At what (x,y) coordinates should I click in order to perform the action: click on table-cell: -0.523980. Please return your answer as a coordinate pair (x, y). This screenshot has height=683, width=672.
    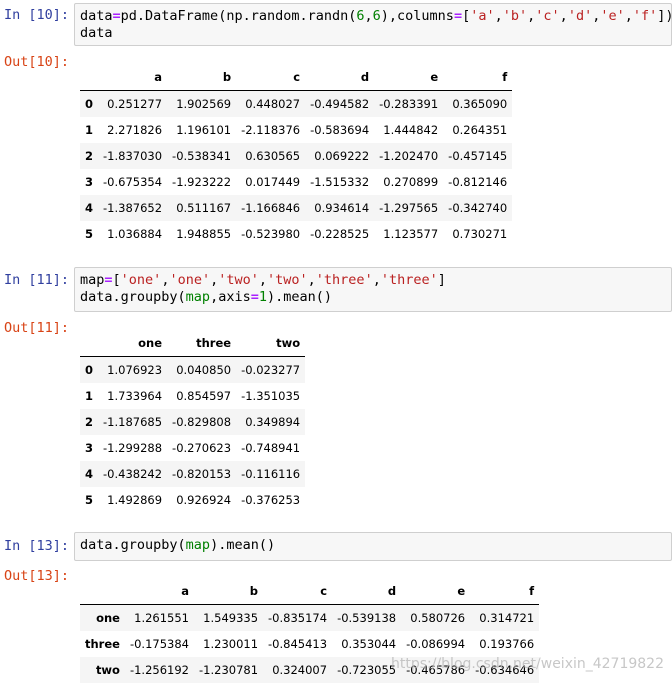
    Looking at the image, I should click on (271, 234).